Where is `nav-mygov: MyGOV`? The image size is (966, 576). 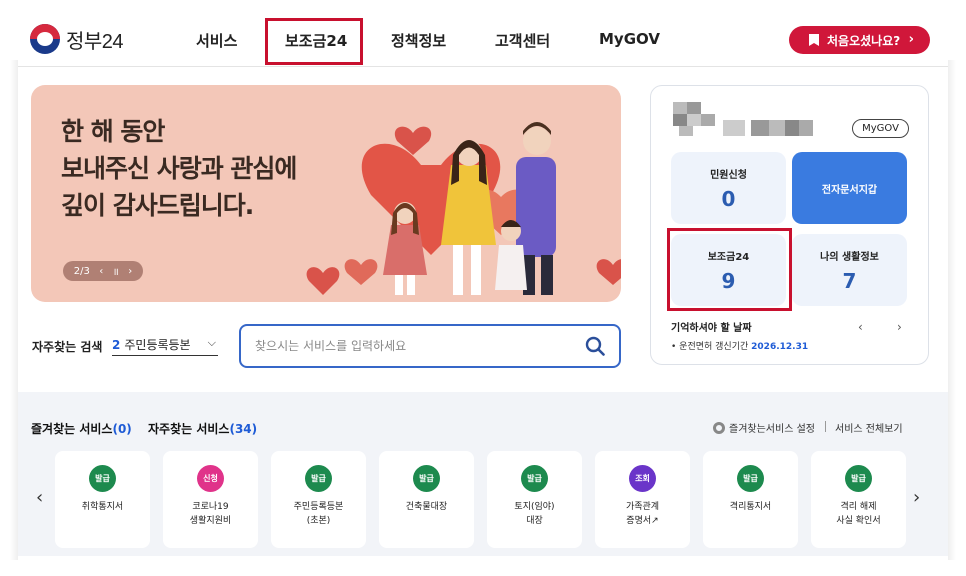
nav-mygov: MyGOV is located at coordinates (629, 39).